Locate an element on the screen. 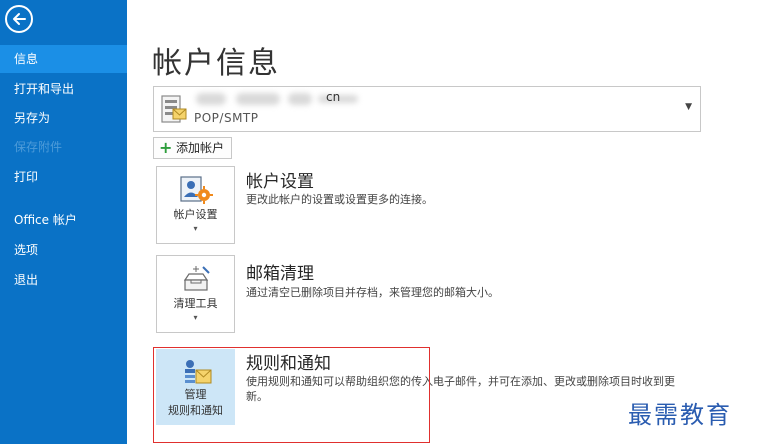  cleanup-tools-icon is located at coordinates (196, 279).